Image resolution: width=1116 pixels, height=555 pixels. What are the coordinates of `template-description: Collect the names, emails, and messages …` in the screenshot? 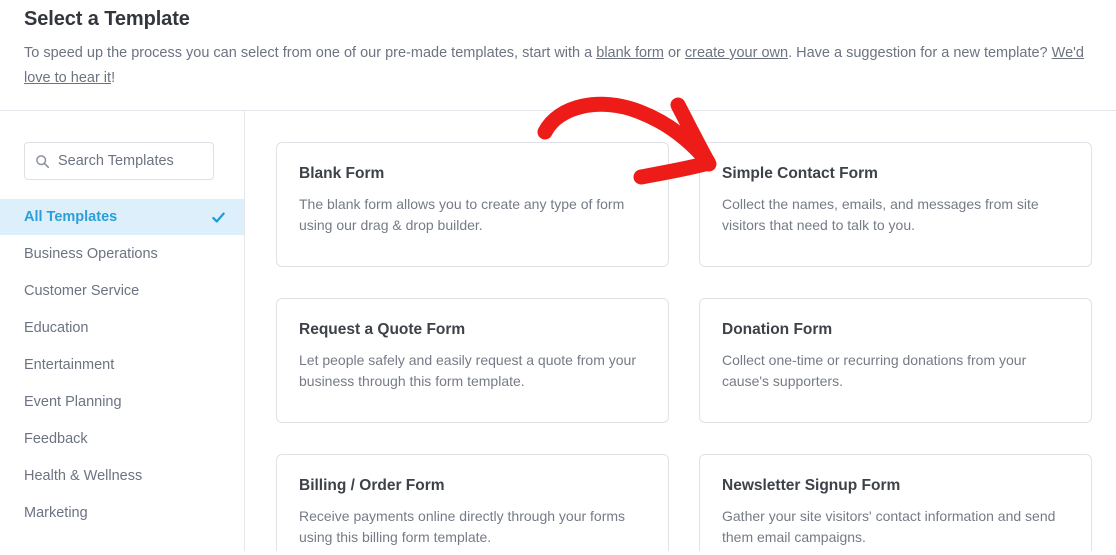 It's located at (880, 214).